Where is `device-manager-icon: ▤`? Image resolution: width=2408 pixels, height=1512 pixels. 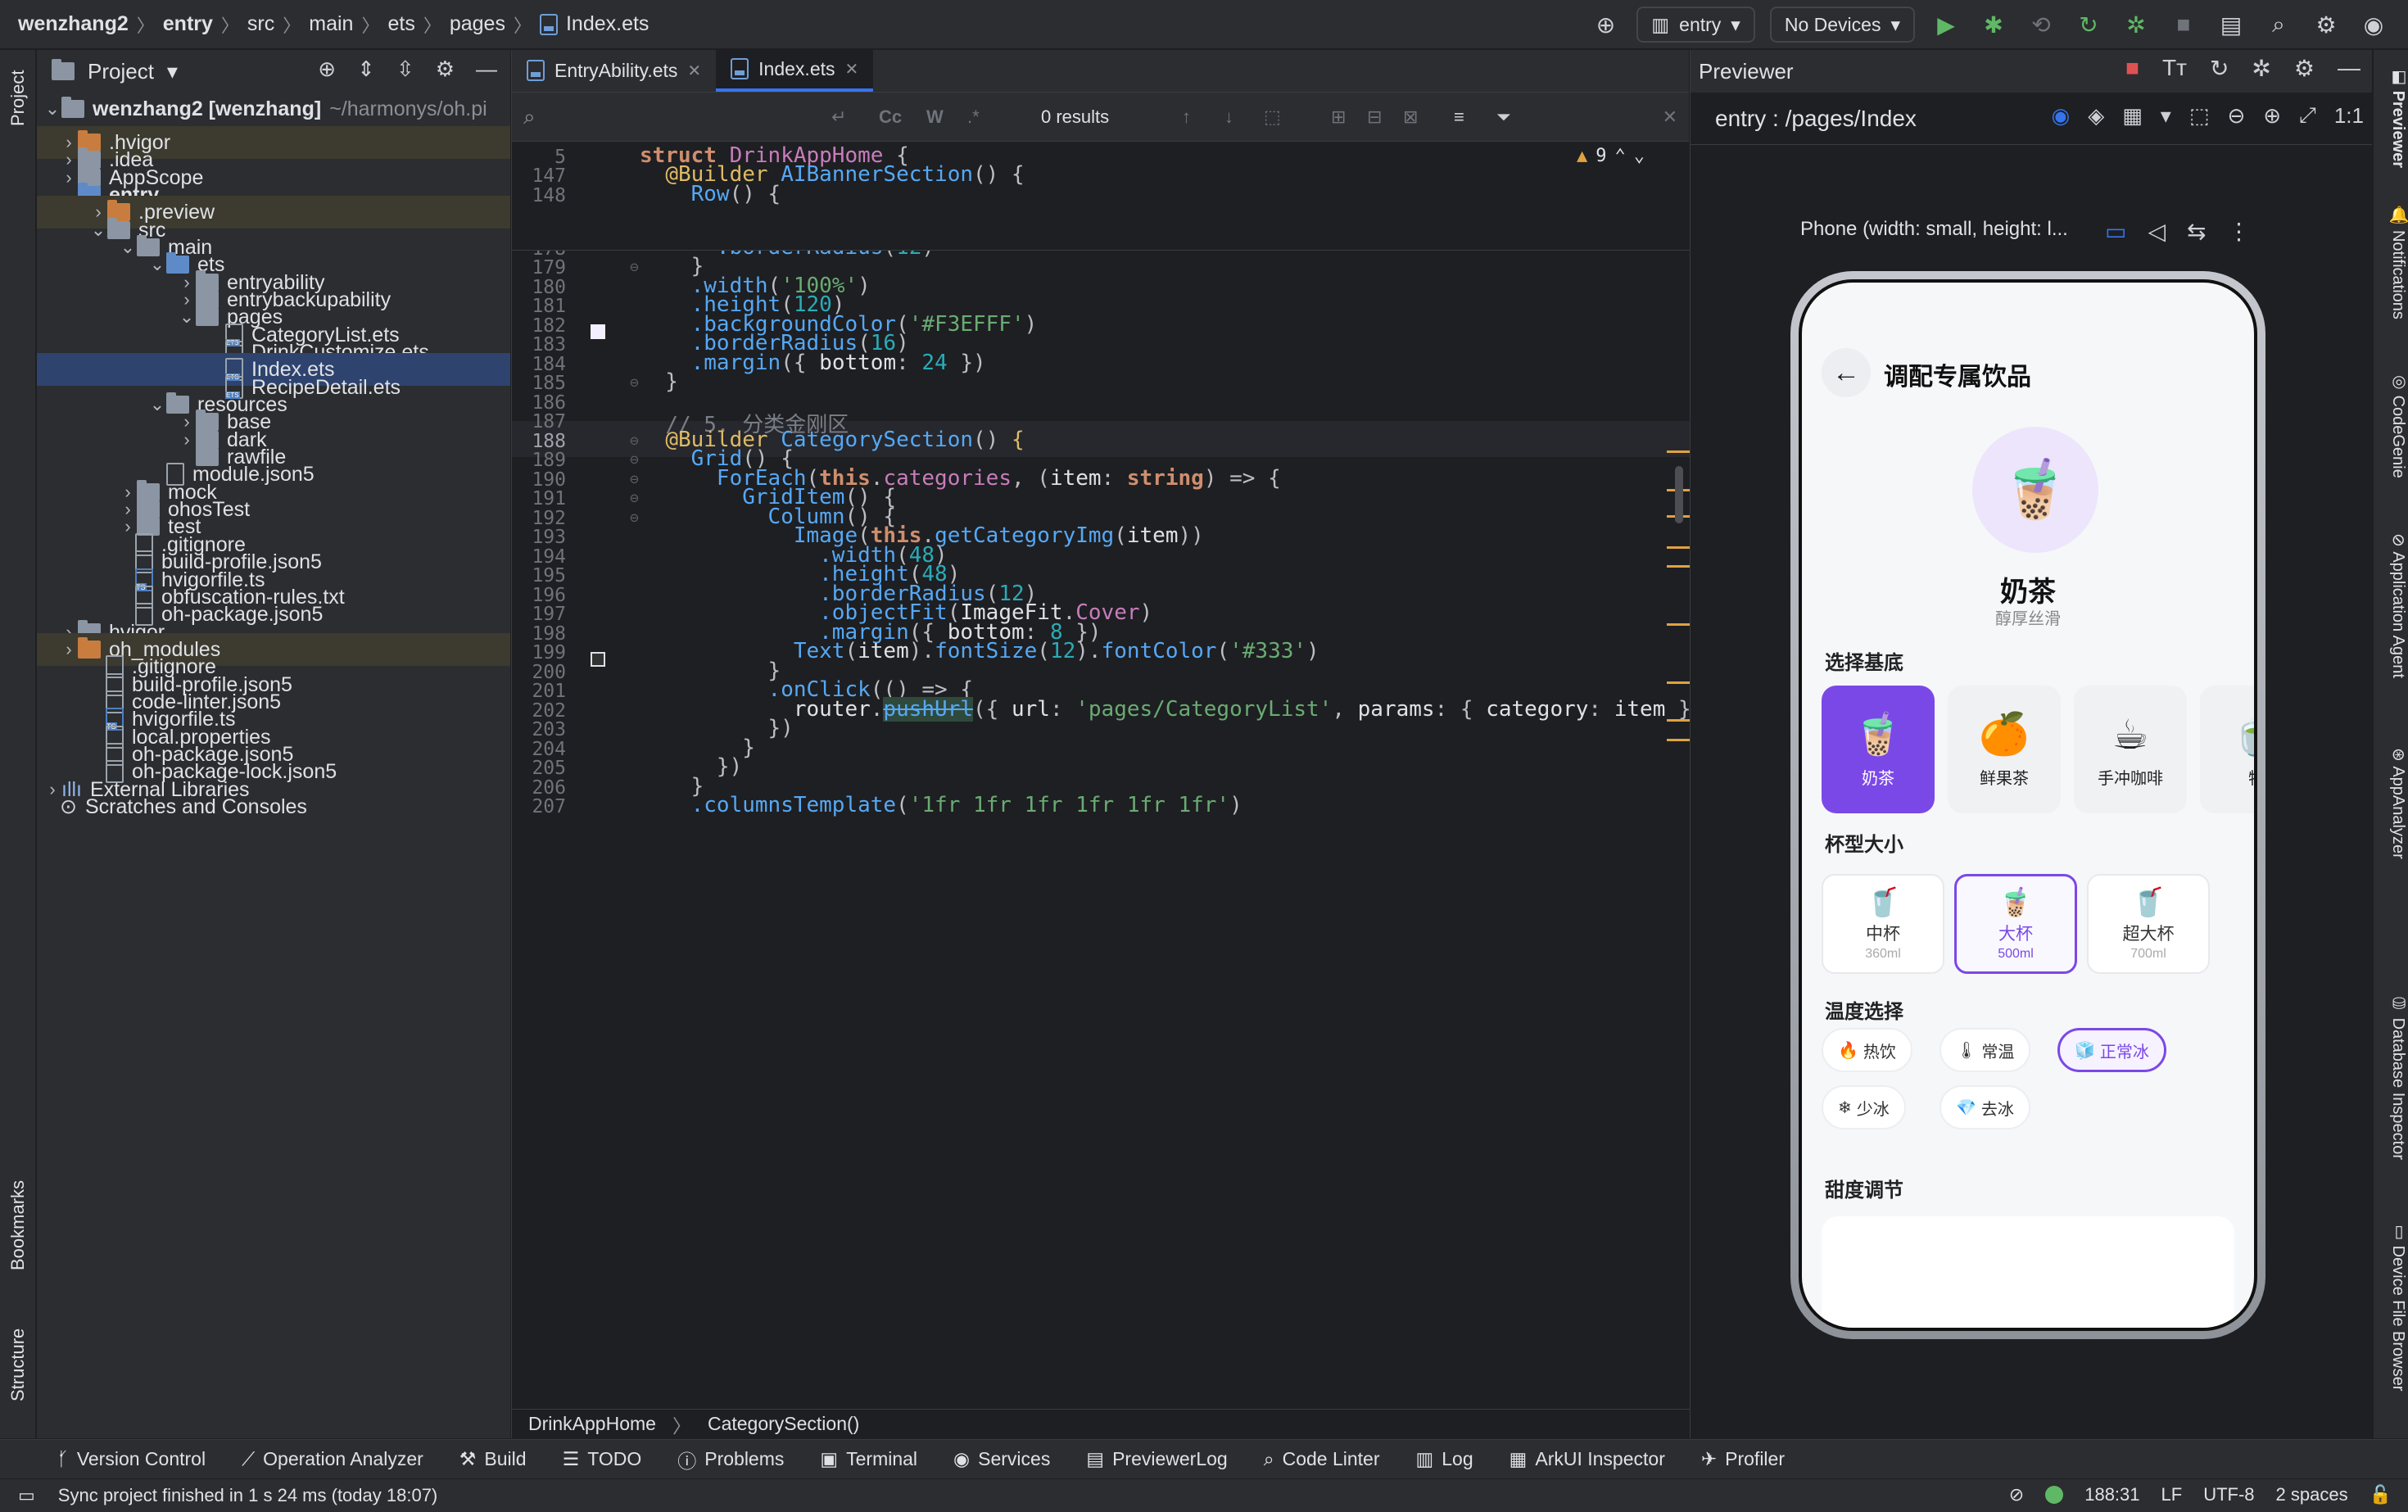
device-manager-icon: ▤ is located at coordinates (2231, 25).